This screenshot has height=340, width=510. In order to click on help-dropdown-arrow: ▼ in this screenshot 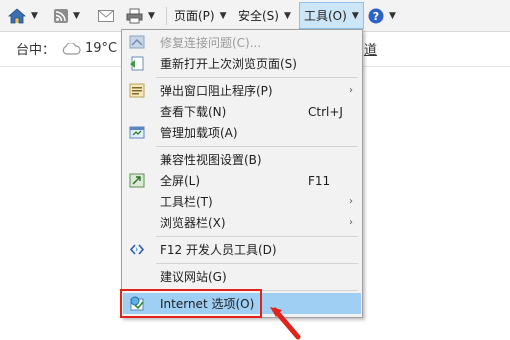, I will do `click(392, 16)`.